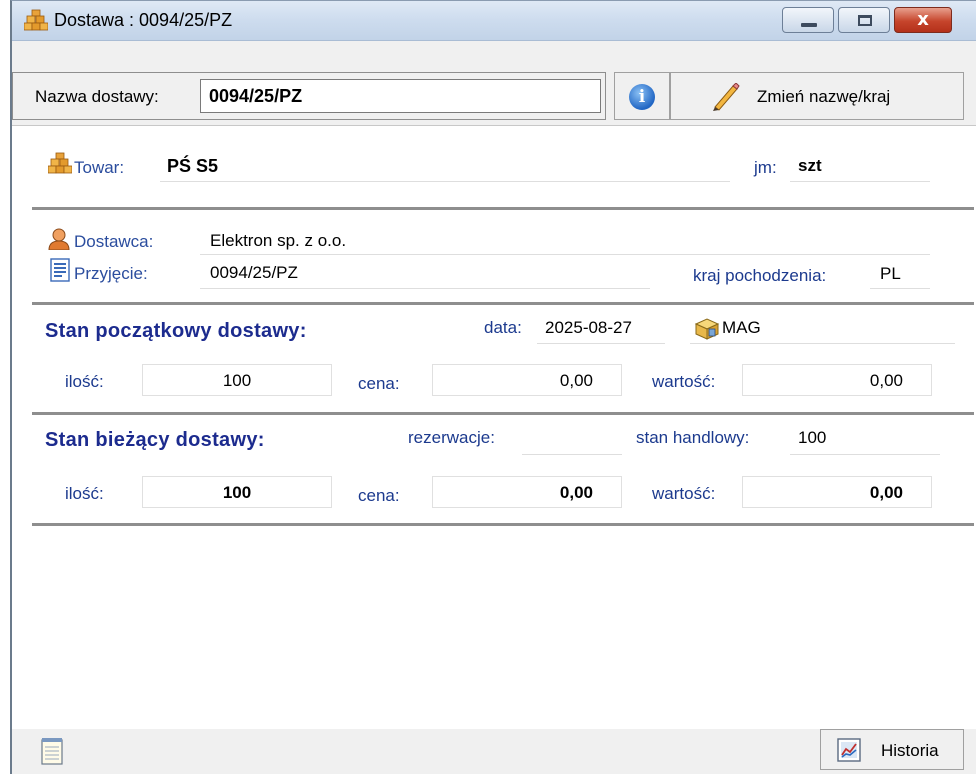 Image resolution: width=976 pixels, height=774 pixels. Describe the element at coordinates (84, 493) in the screenshot. I see `current-ilosc-label: ilość:` at that location.